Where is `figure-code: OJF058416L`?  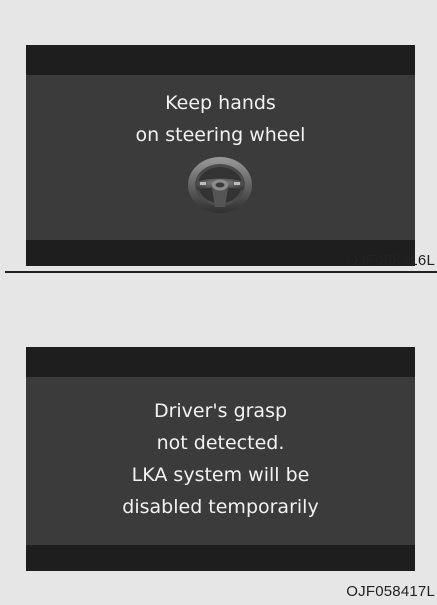 figure-code: OJF058416L is located at coordinates (390, 260).